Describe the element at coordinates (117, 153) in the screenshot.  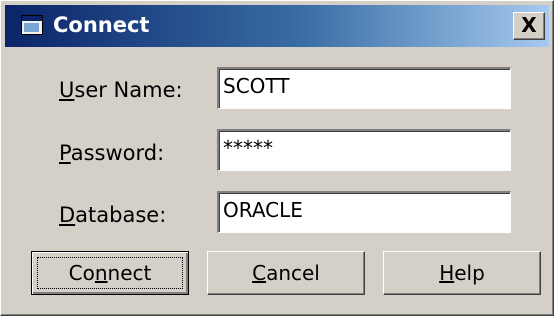
I see `password-label-text: assword:` at that location.